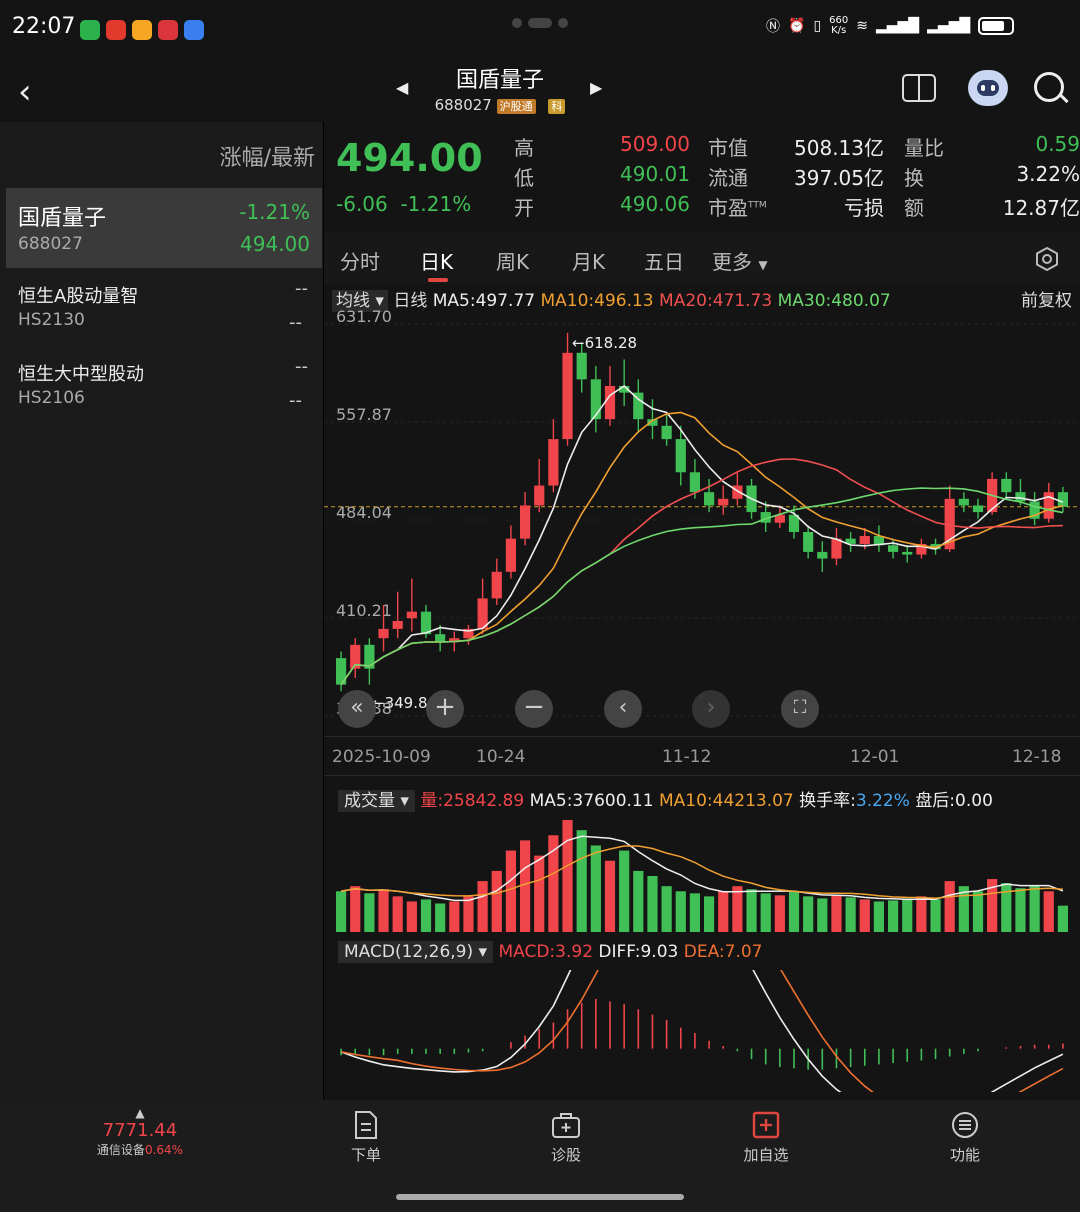 The width and height of the screenshot is (1080, 1212). What do you see at coordinates (737, 208) in the screenshot?
I see `pe-label: 市盈TTM` at bounding box center [737, 208].